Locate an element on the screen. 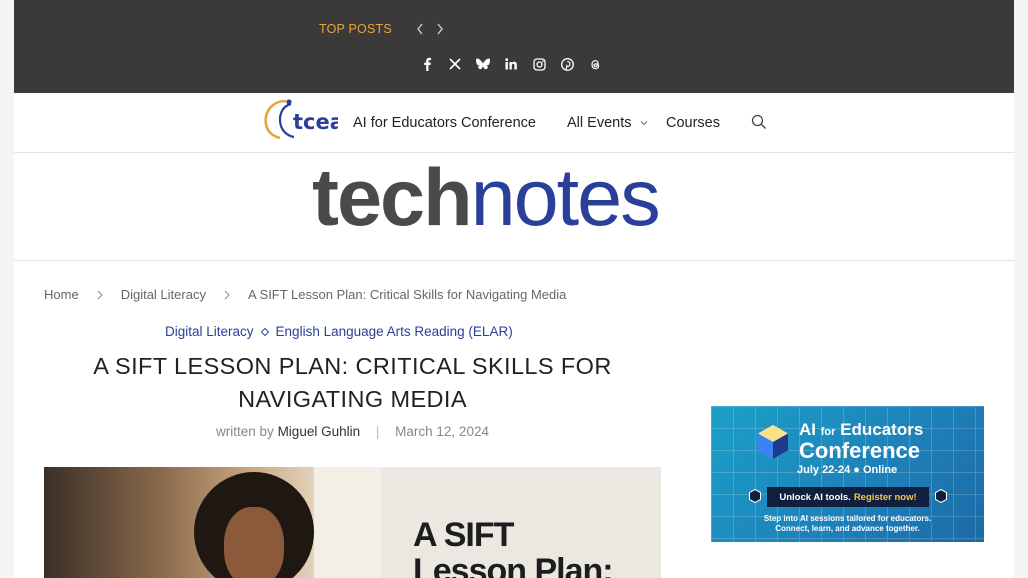  nav-all-events-label: All Events is located at coordinates (599, 123).